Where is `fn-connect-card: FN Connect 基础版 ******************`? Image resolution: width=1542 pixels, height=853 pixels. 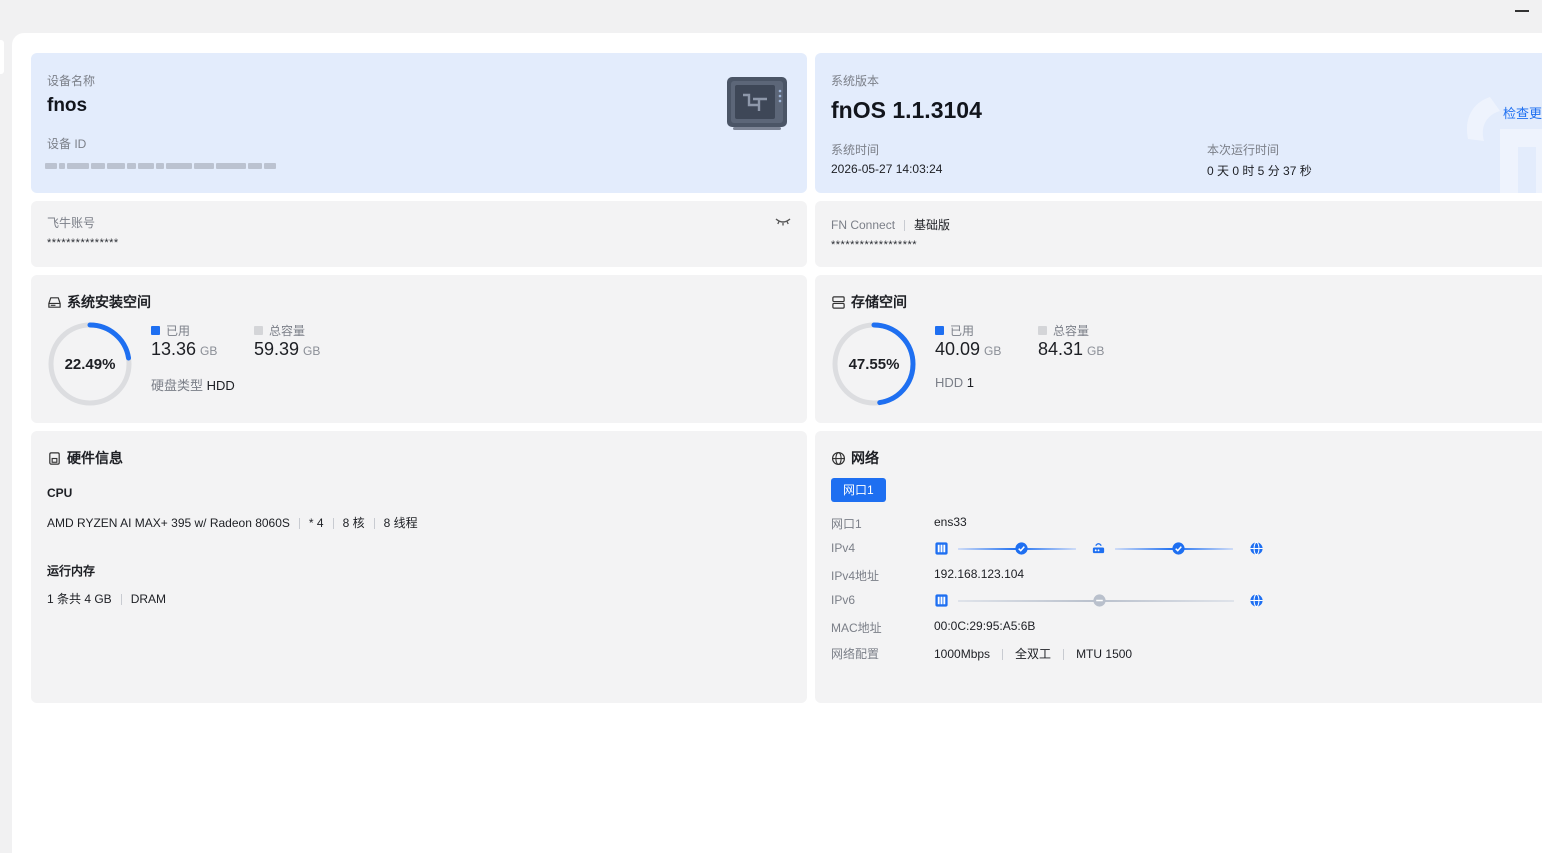 fn-connect-card: FN Connect 基础版 ****************** is located at coordinates (1178, 234).